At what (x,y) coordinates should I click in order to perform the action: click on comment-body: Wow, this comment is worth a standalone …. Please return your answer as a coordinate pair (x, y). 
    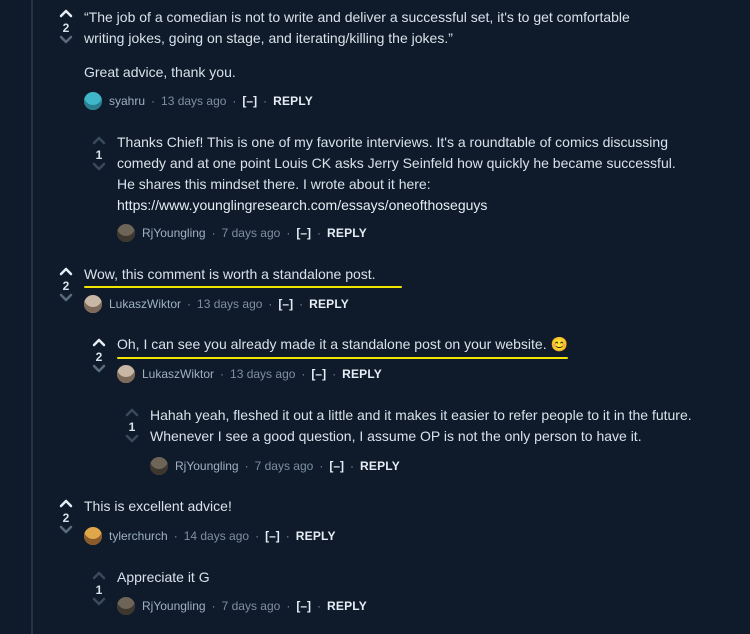
    Looking at the image, I should click on (409, 274).